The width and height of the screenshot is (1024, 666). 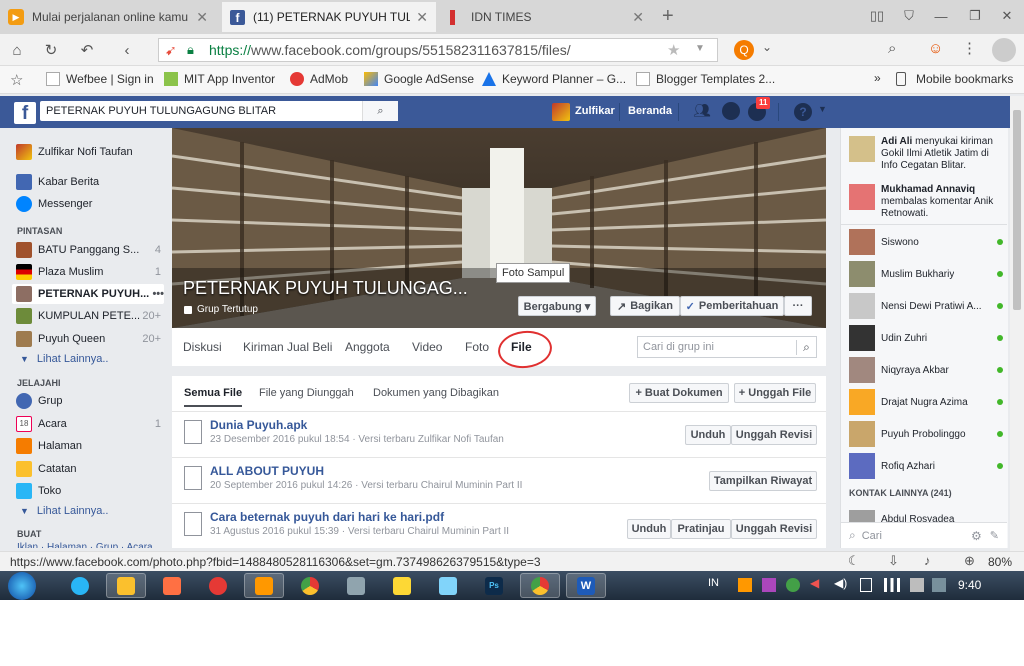 What do you see at coordinates (866, 585) in the screenshot?
I see `tray-battery-icon` at bounding box center [866, 585].